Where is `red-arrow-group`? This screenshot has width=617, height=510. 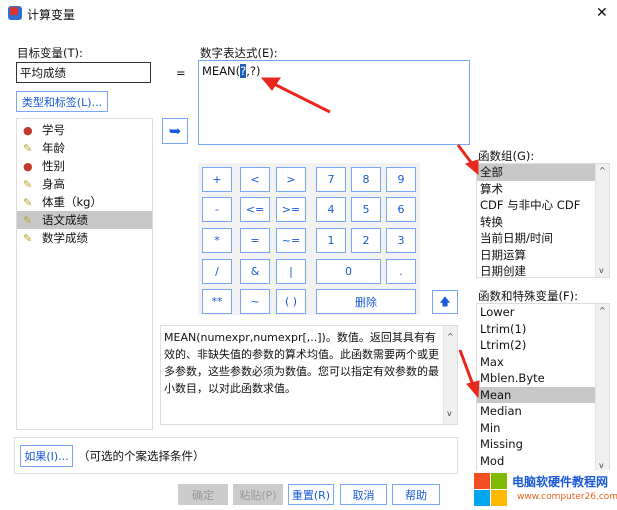
red-arrow-group is located at coordinates (471, 167).